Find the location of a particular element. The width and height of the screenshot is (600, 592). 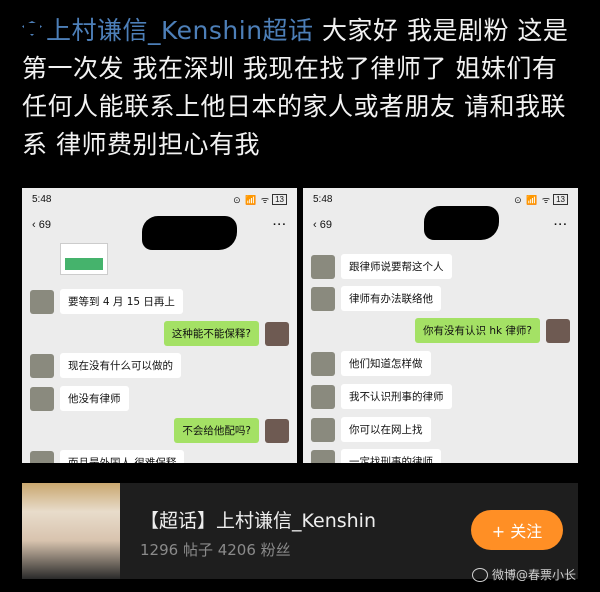

chat-message: 跟律师说要帮这个人 is located at coordinates (381, 266).